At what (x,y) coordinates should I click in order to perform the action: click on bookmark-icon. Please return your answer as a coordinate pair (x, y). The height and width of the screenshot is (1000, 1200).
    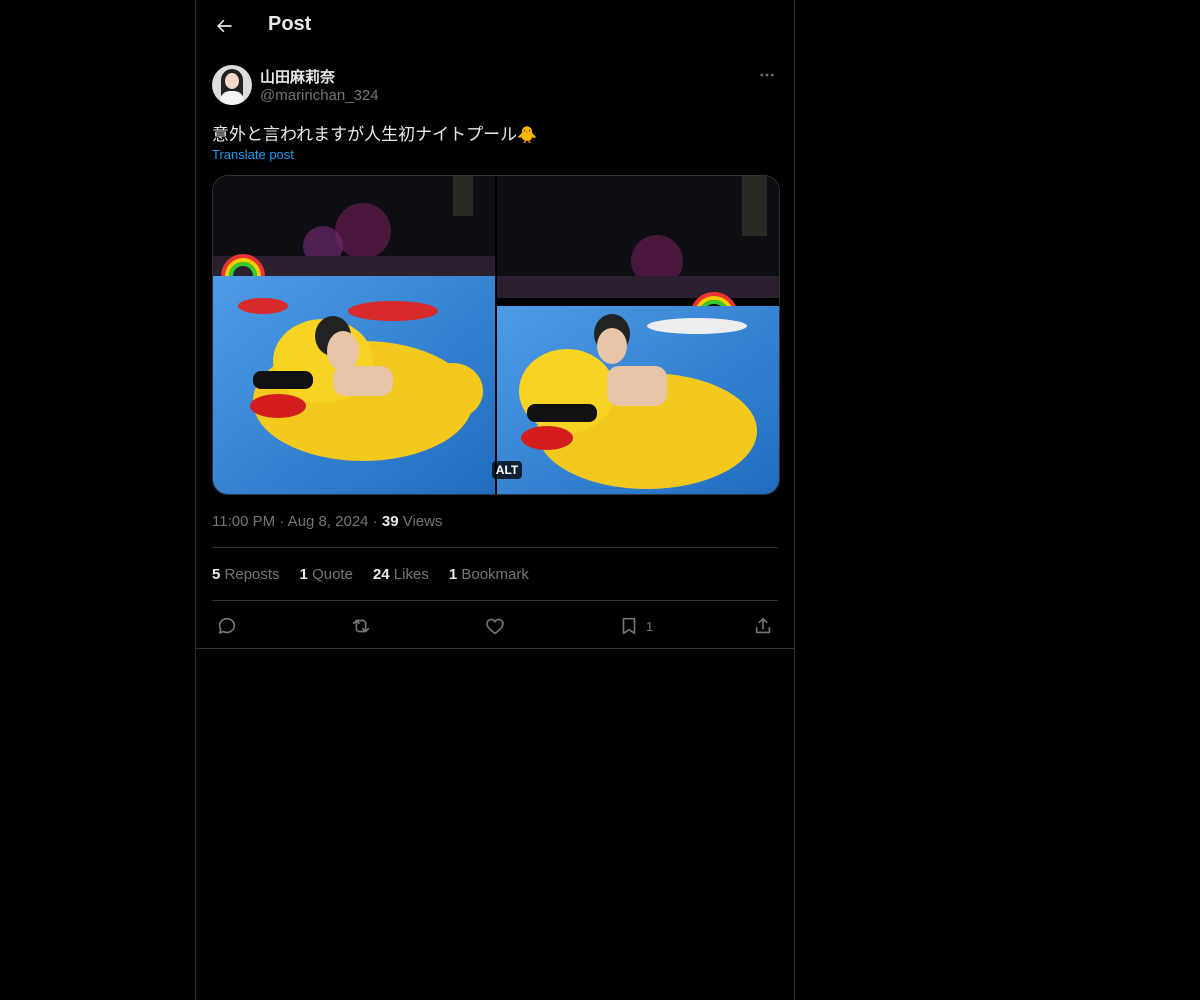
    Looking at the image, I should click on (629, 626).